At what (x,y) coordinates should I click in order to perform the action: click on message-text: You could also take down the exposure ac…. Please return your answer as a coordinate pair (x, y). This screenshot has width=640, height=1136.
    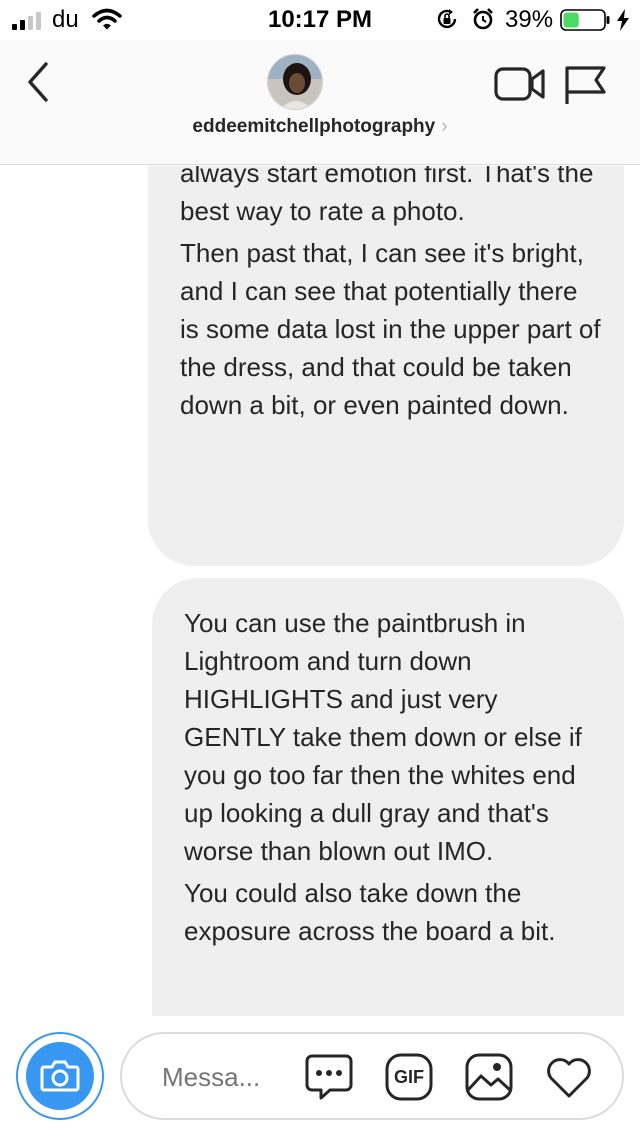
    Looking at the image, I should click on (370, 912).